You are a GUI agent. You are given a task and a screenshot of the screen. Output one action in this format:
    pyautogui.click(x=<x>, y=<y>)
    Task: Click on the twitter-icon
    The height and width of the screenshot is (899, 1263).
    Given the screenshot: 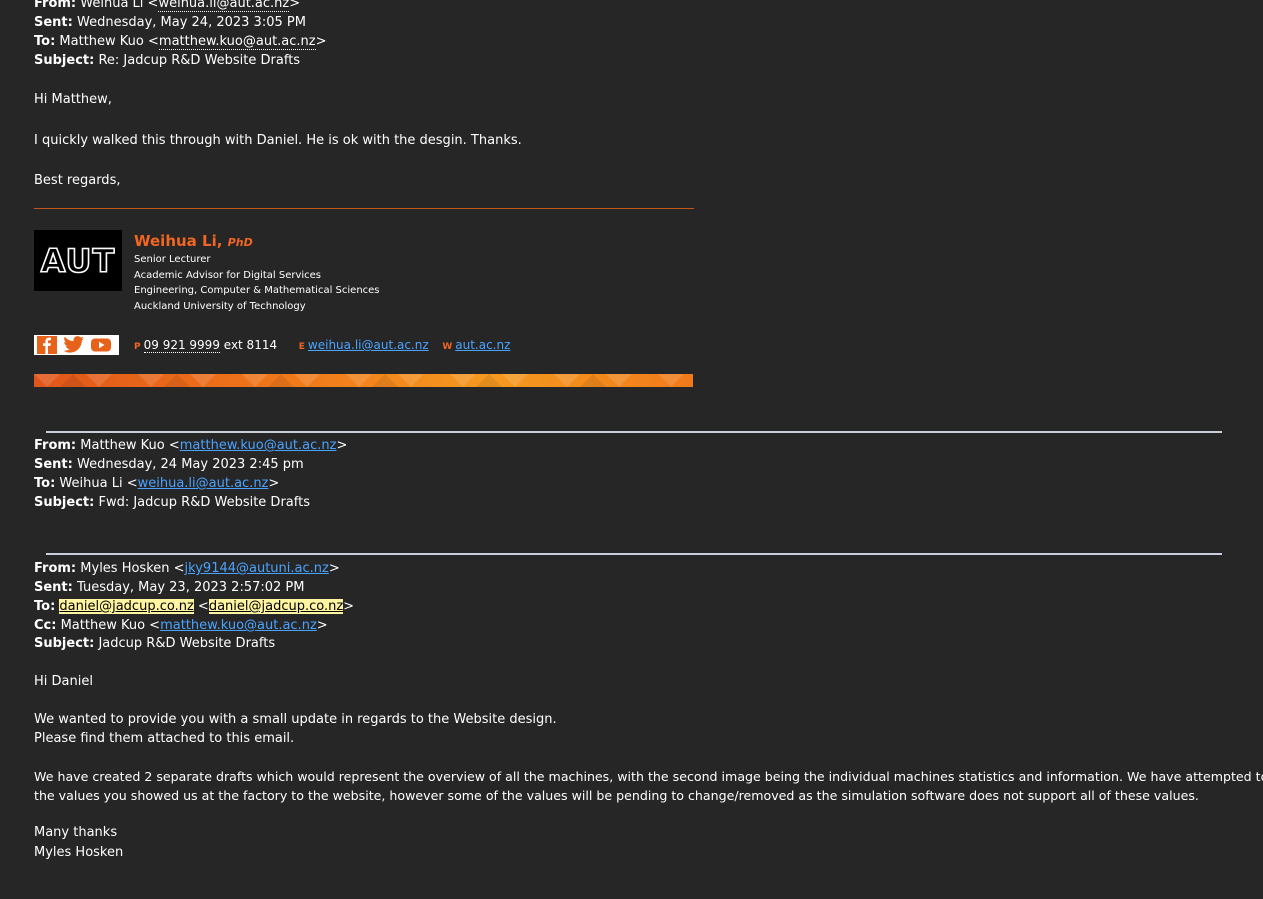 What is the action you would take?
    pyautogui.click(x=73, y=345)
    